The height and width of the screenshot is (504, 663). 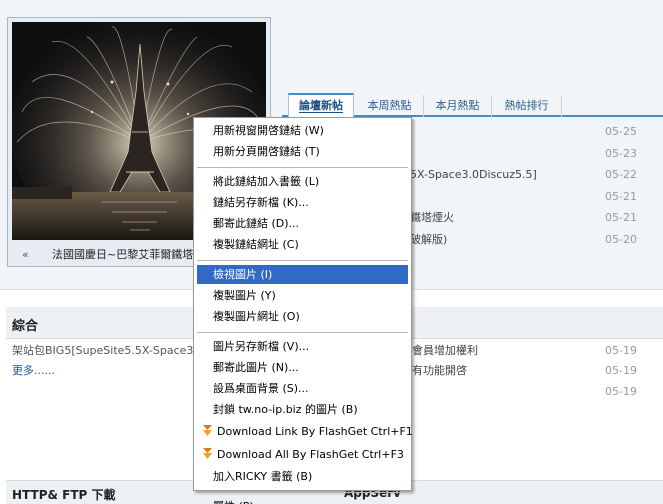 I want to click on menu-ricky-bookmark: 加入RICKY 書籤 (B), so click(x=302, y=476).